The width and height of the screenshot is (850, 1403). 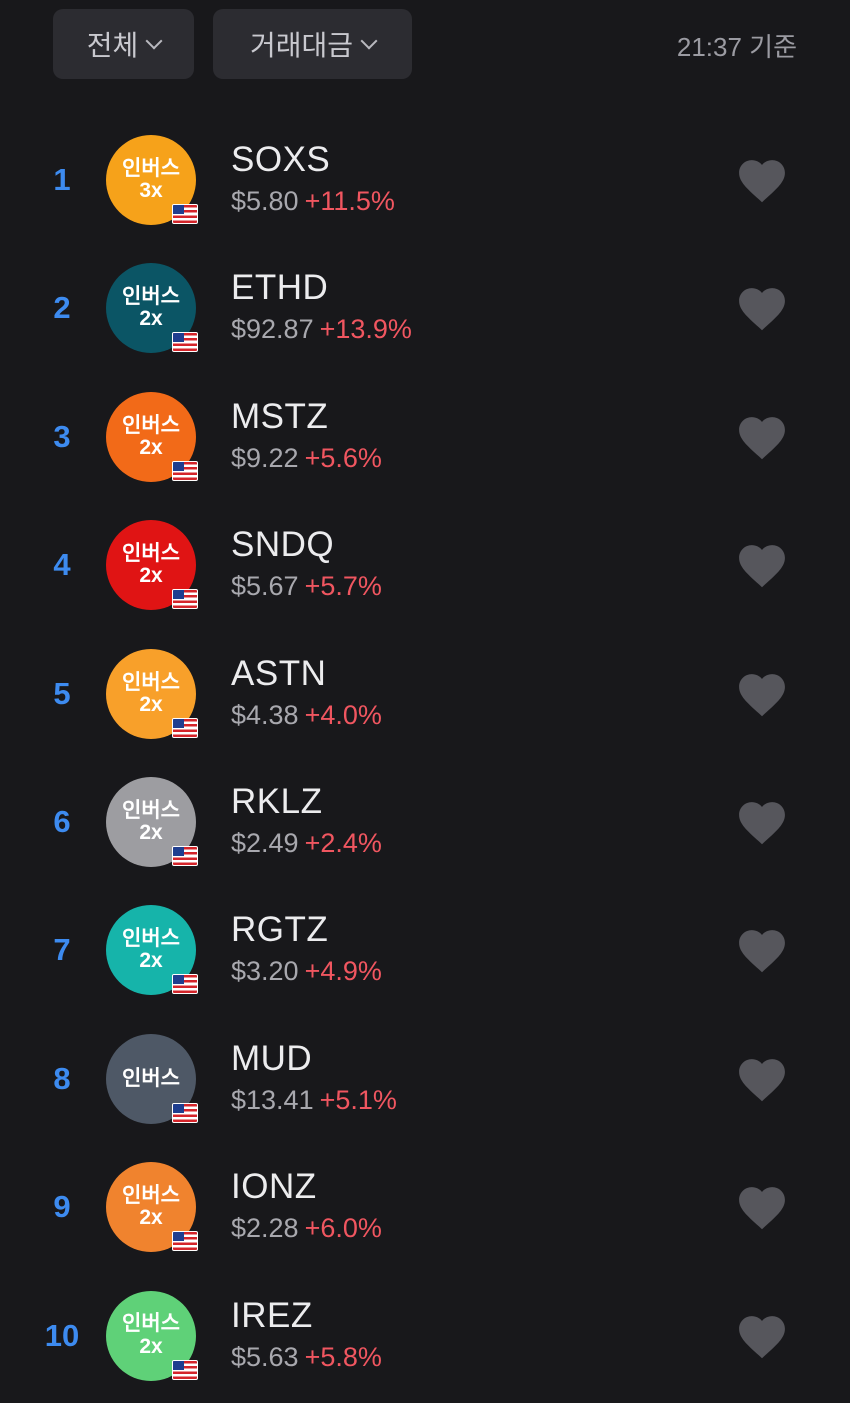 I want to click on ticker-symbol: RKLZ, so click(x=277, y=801).